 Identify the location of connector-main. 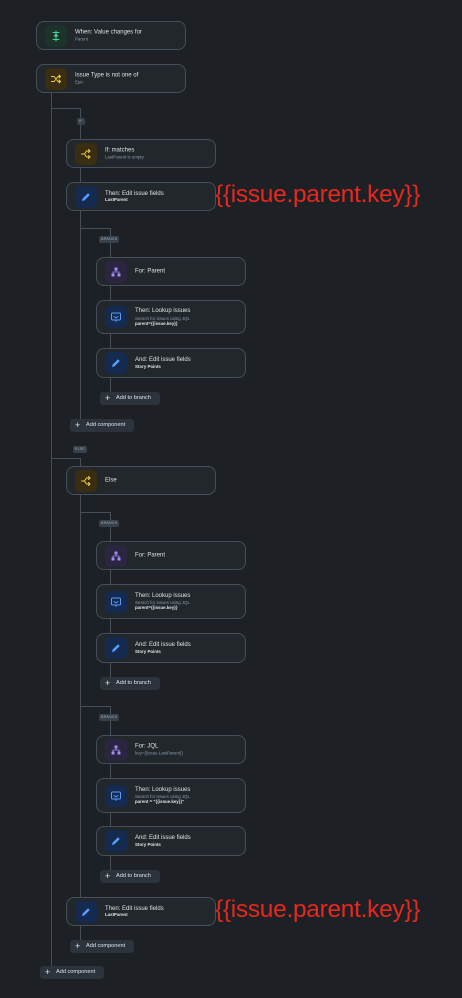
(51, 533).